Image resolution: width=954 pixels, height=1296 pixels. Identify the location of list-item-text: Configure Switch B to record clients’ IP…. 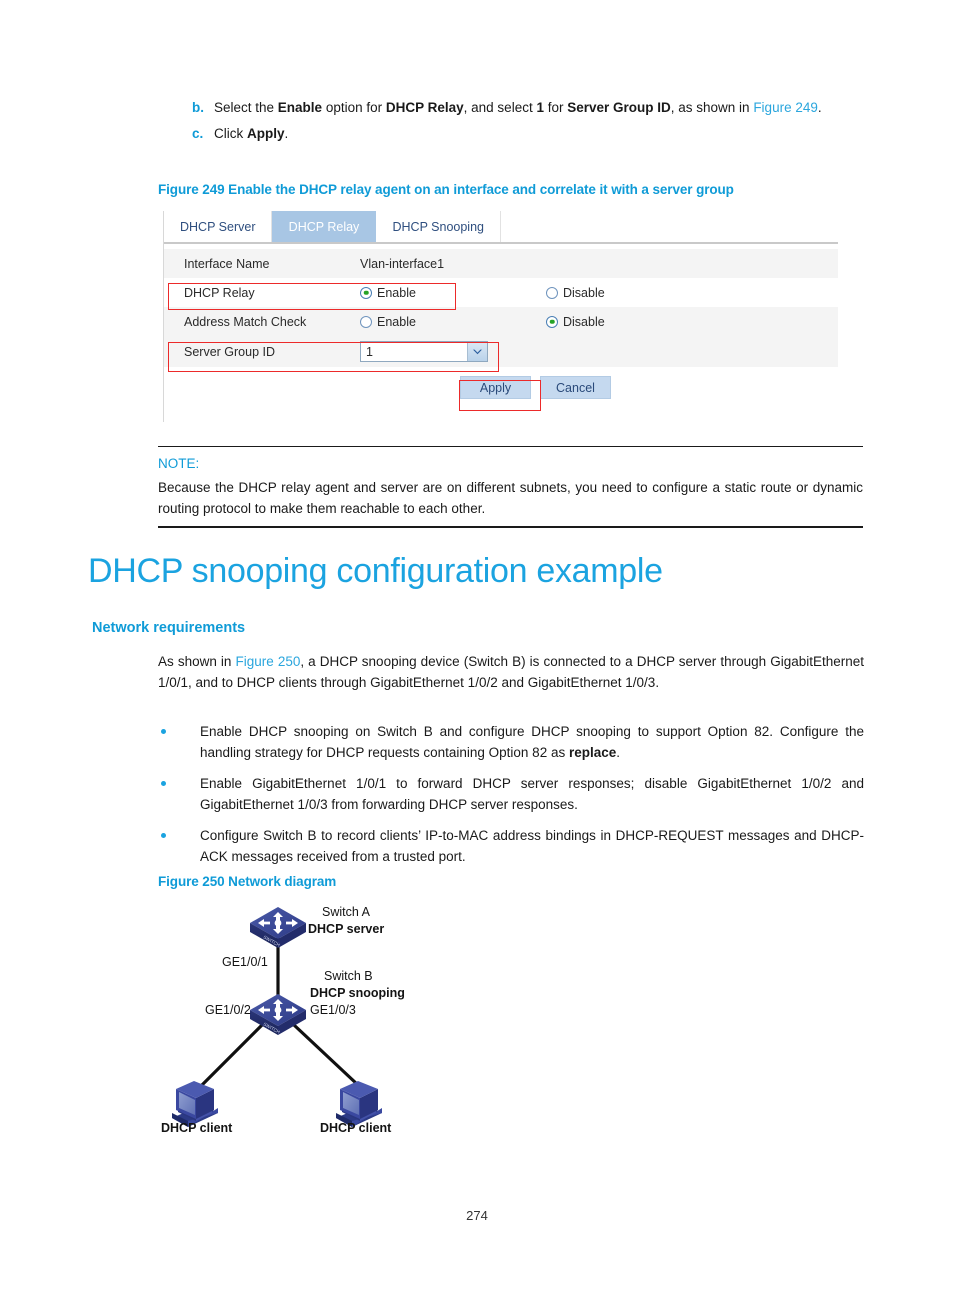
(532, 845).